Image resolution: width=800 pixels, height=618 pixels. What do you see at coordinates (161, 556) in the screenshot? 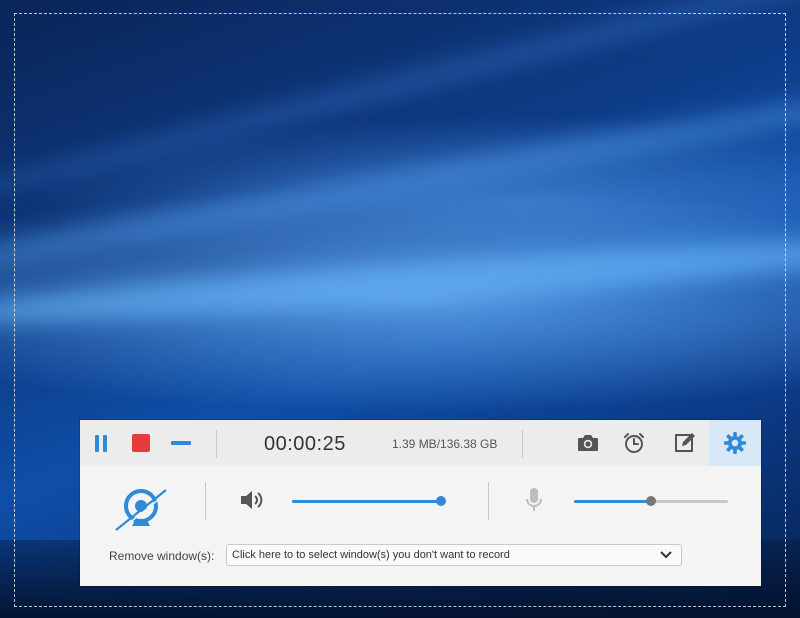
I see `remove-window-label: Remove window(s):` at bounding box center [161, 556].